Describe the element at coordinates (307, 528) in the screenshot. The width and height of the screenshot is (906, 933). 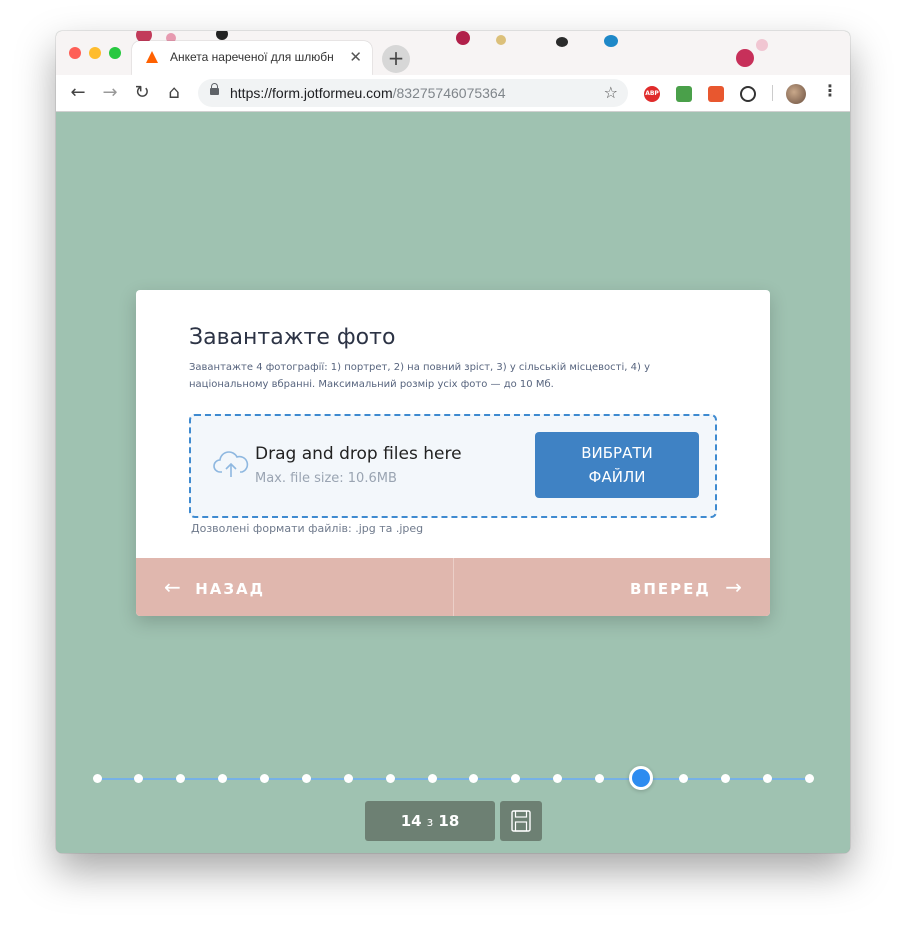
I see `allowed-formats-text: Дозволені формати файлів: .jpg та .jpeg` at that location.